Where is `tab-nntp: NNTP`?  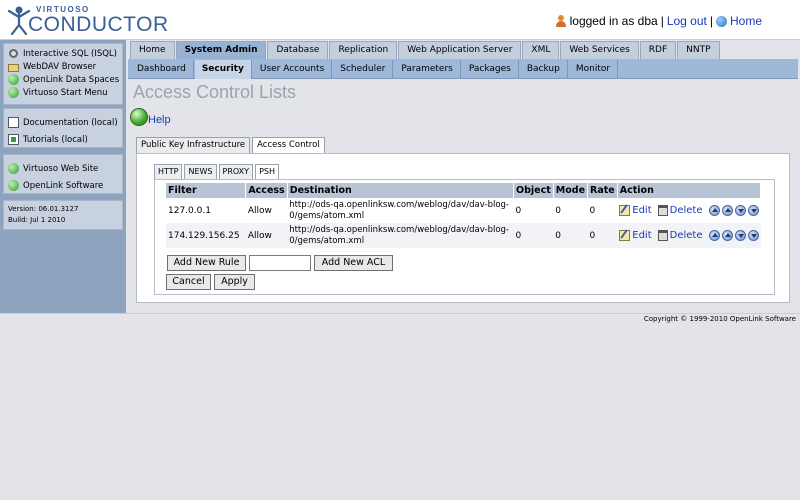
tab-nntp: NNTP is located at coordinates (698, 50).